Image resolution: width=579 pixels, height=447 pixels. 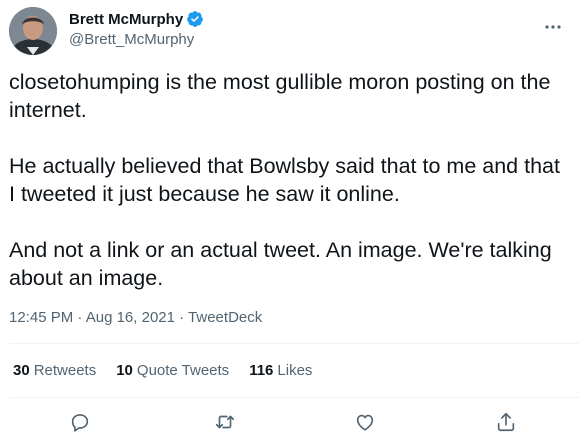 What do you see at coordinates (225, 317) in the screenshot?
I see `tweet-source: TweetDeck` at bounding box center [225, 317].